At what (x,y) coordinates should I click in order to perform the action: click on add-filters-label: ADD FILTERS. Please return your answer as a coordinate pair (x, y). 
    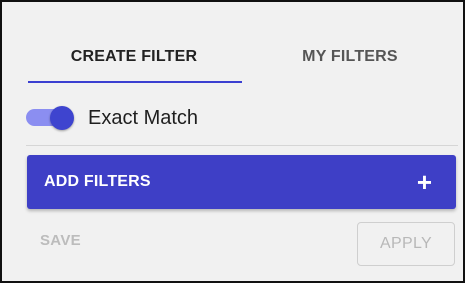
    Looking at the image, I should click on (97, 181).